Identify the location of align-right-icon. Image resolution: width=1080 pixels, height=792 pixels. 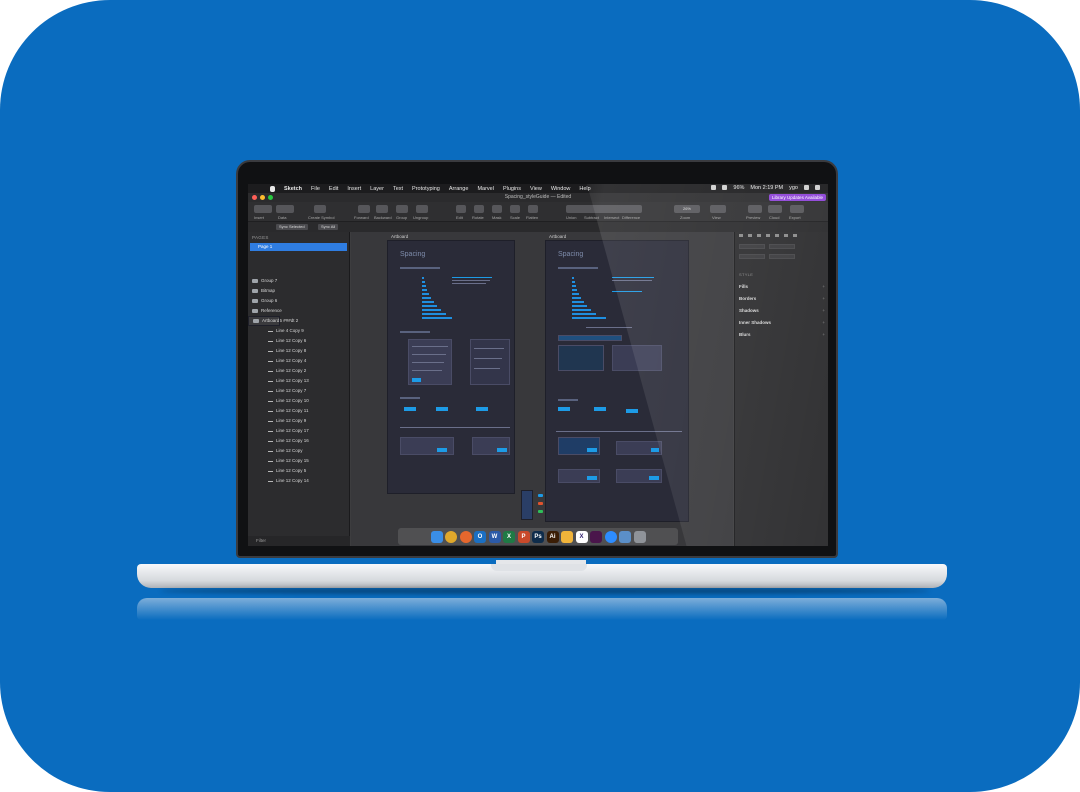
(759, 235).